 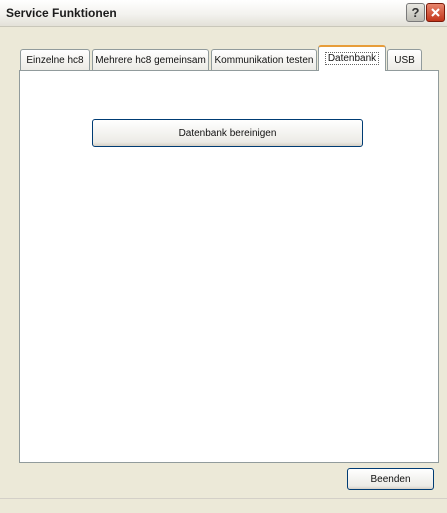 I want to click on tab-label: Datenbank, so click(x=352, y=58).